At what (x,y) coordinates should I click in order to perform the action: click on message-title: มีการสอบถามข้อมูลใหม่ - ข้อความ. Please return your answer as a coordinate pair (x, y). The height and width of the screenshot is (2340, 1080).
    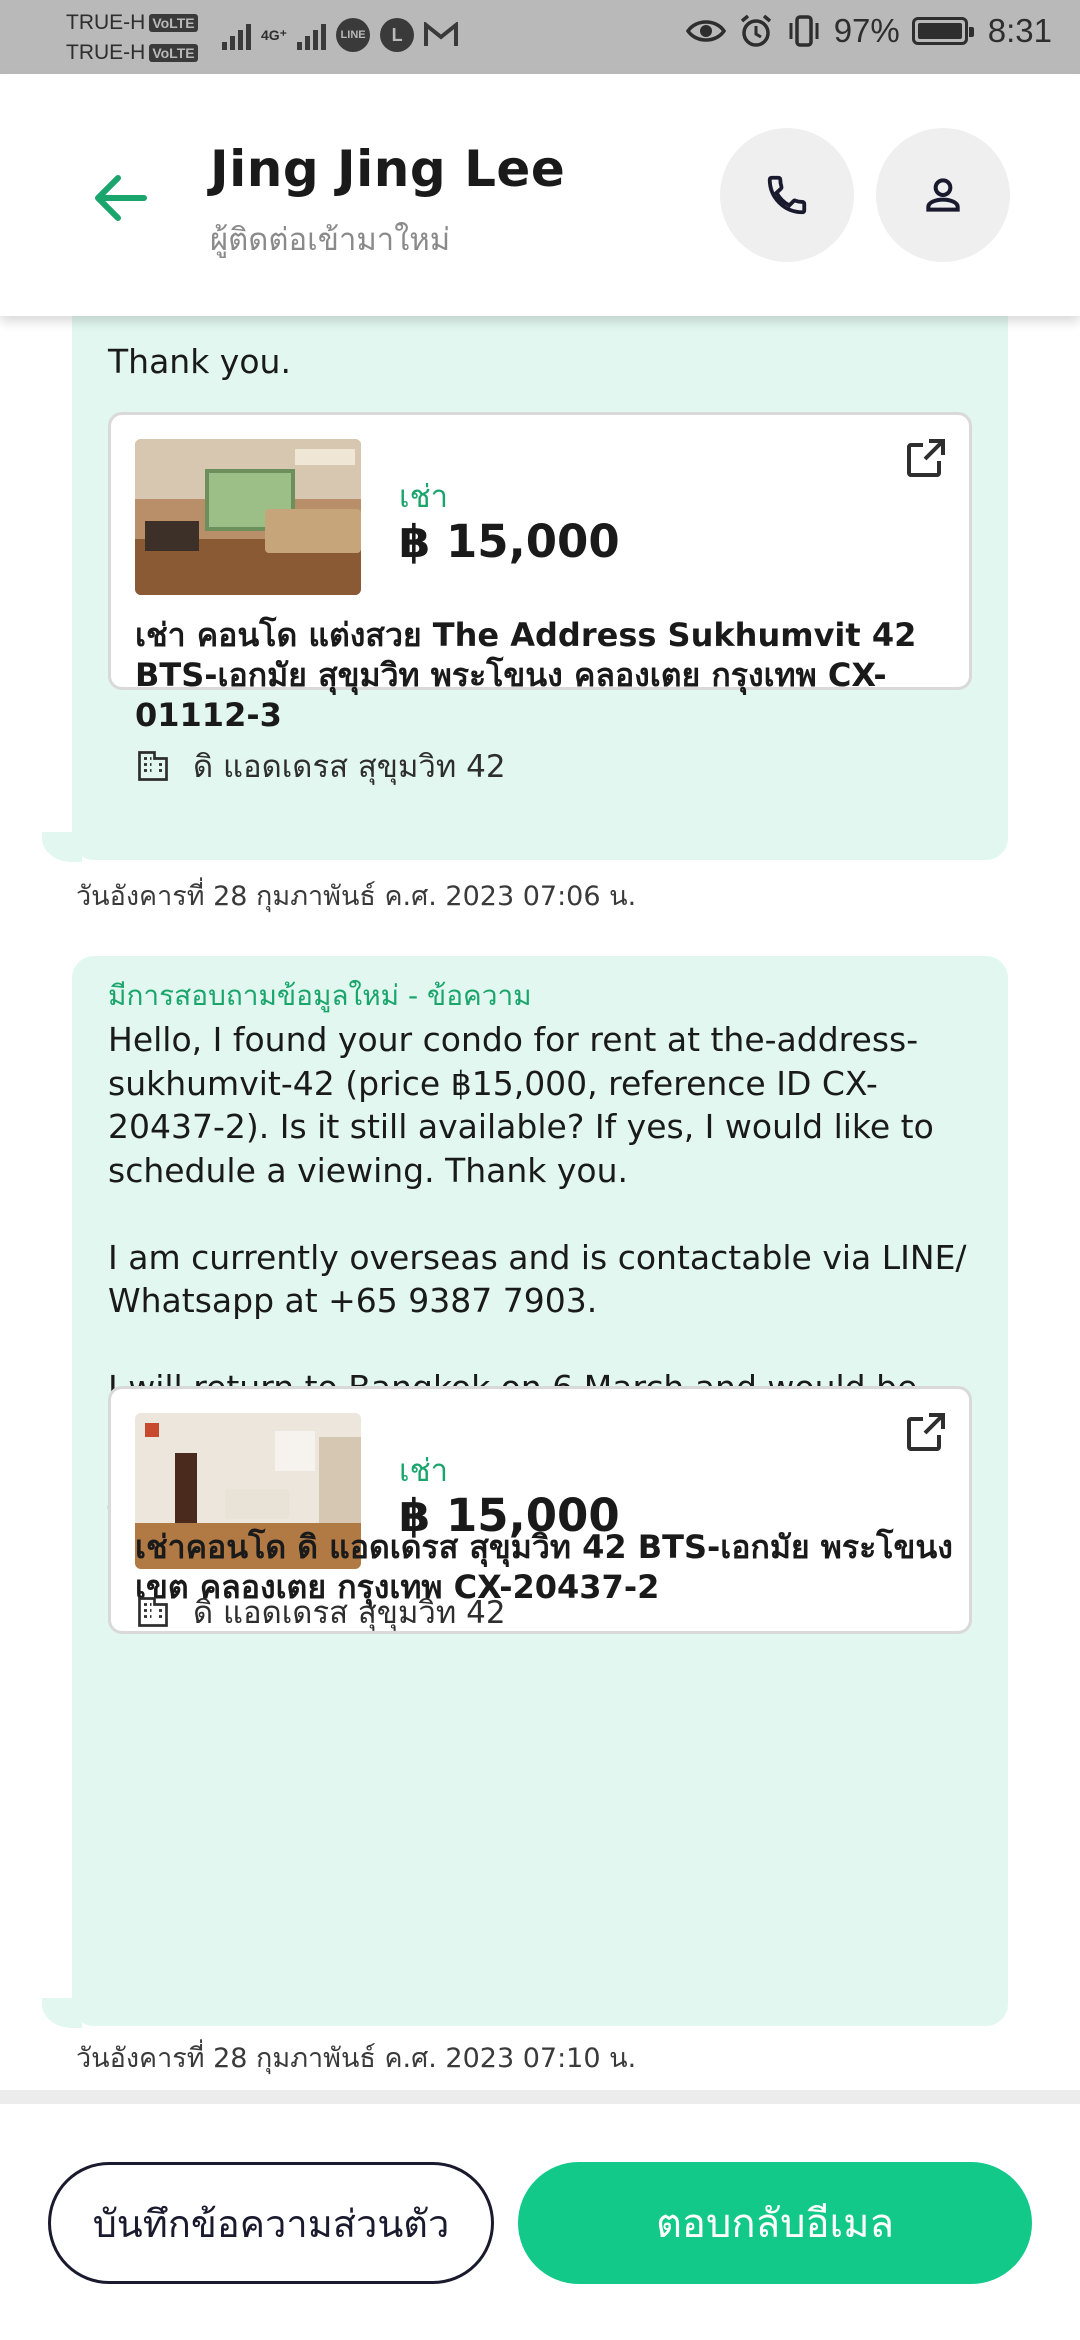
    Looking at the image, I should click on (320, 995).